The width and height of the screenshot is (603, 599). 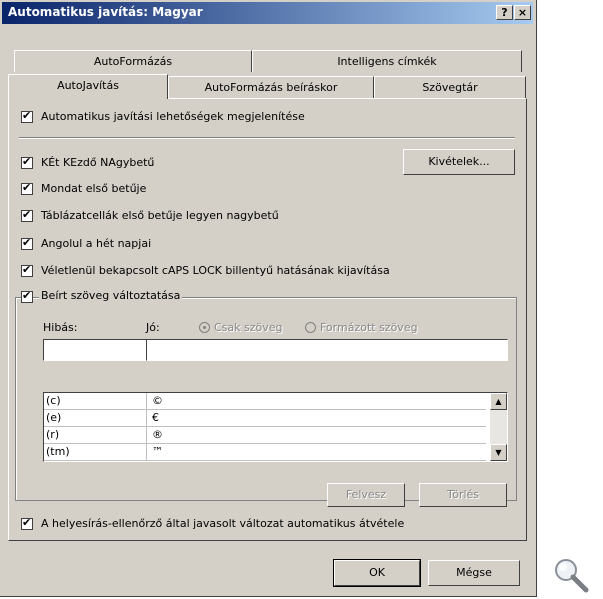 I want to click on scroll-down-arrow-icon: ▼, so click(x=498, y=452).